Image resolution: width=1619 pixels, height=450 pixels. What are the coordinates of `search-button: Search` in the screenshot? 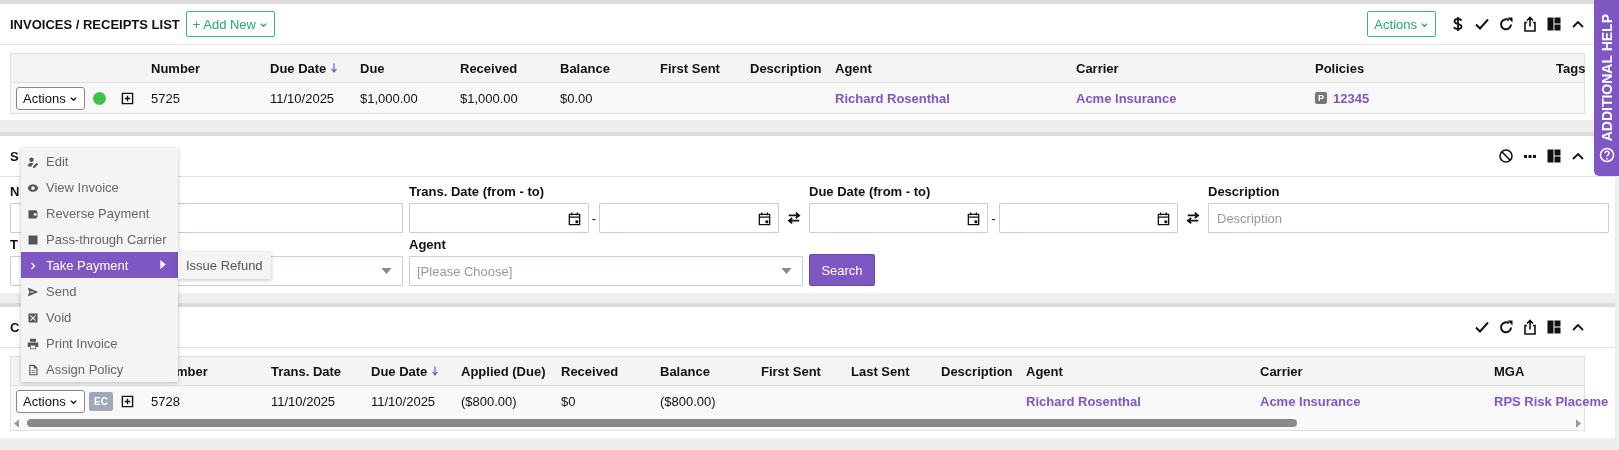 It's located at (842, 270).